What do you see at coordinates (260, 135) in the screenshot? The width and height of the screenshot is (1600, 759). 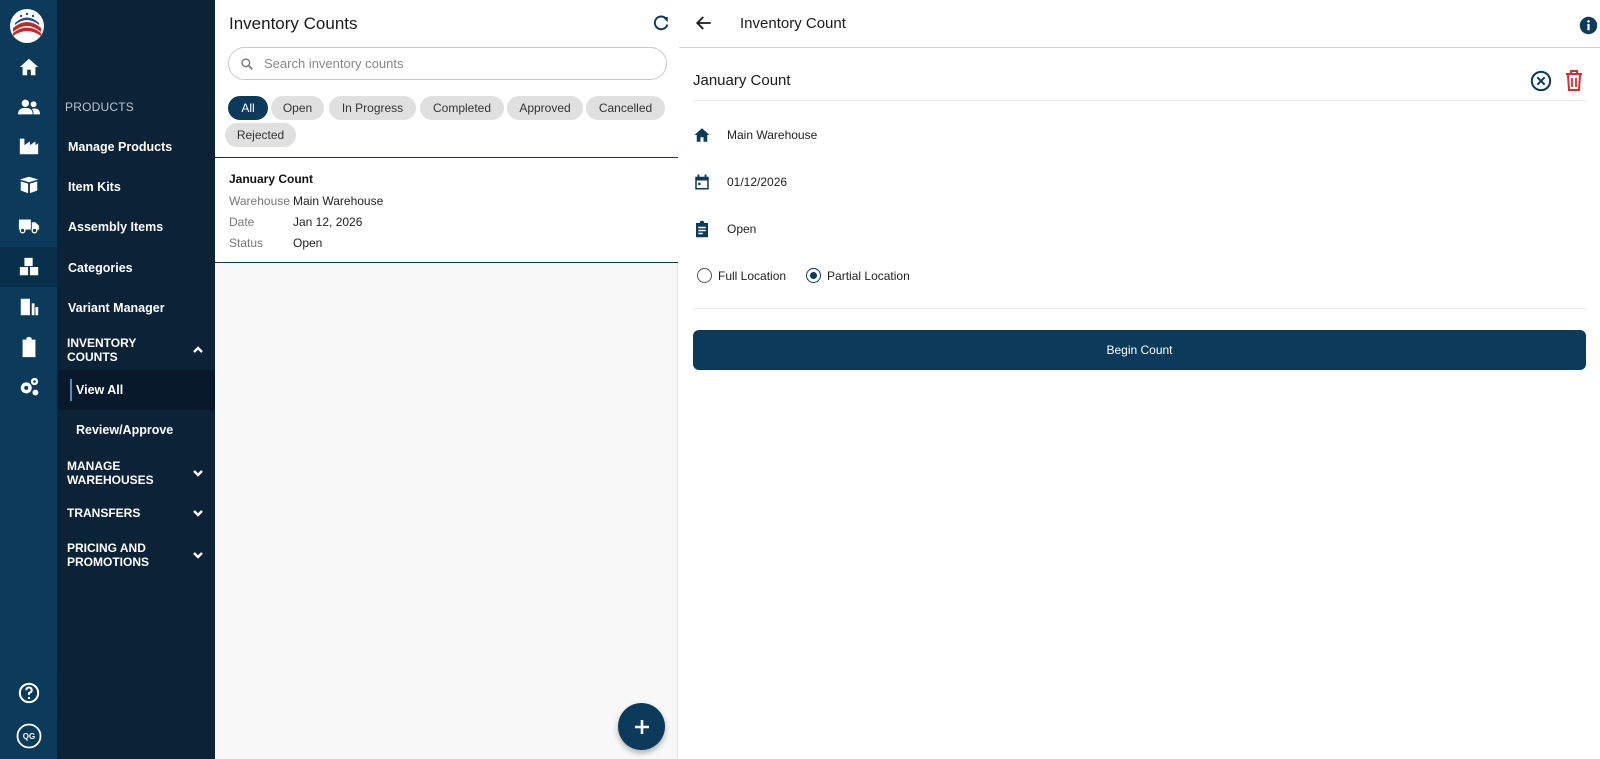 I see `filter-chip-rejected: Rejected` at bounding box center [260, 135].